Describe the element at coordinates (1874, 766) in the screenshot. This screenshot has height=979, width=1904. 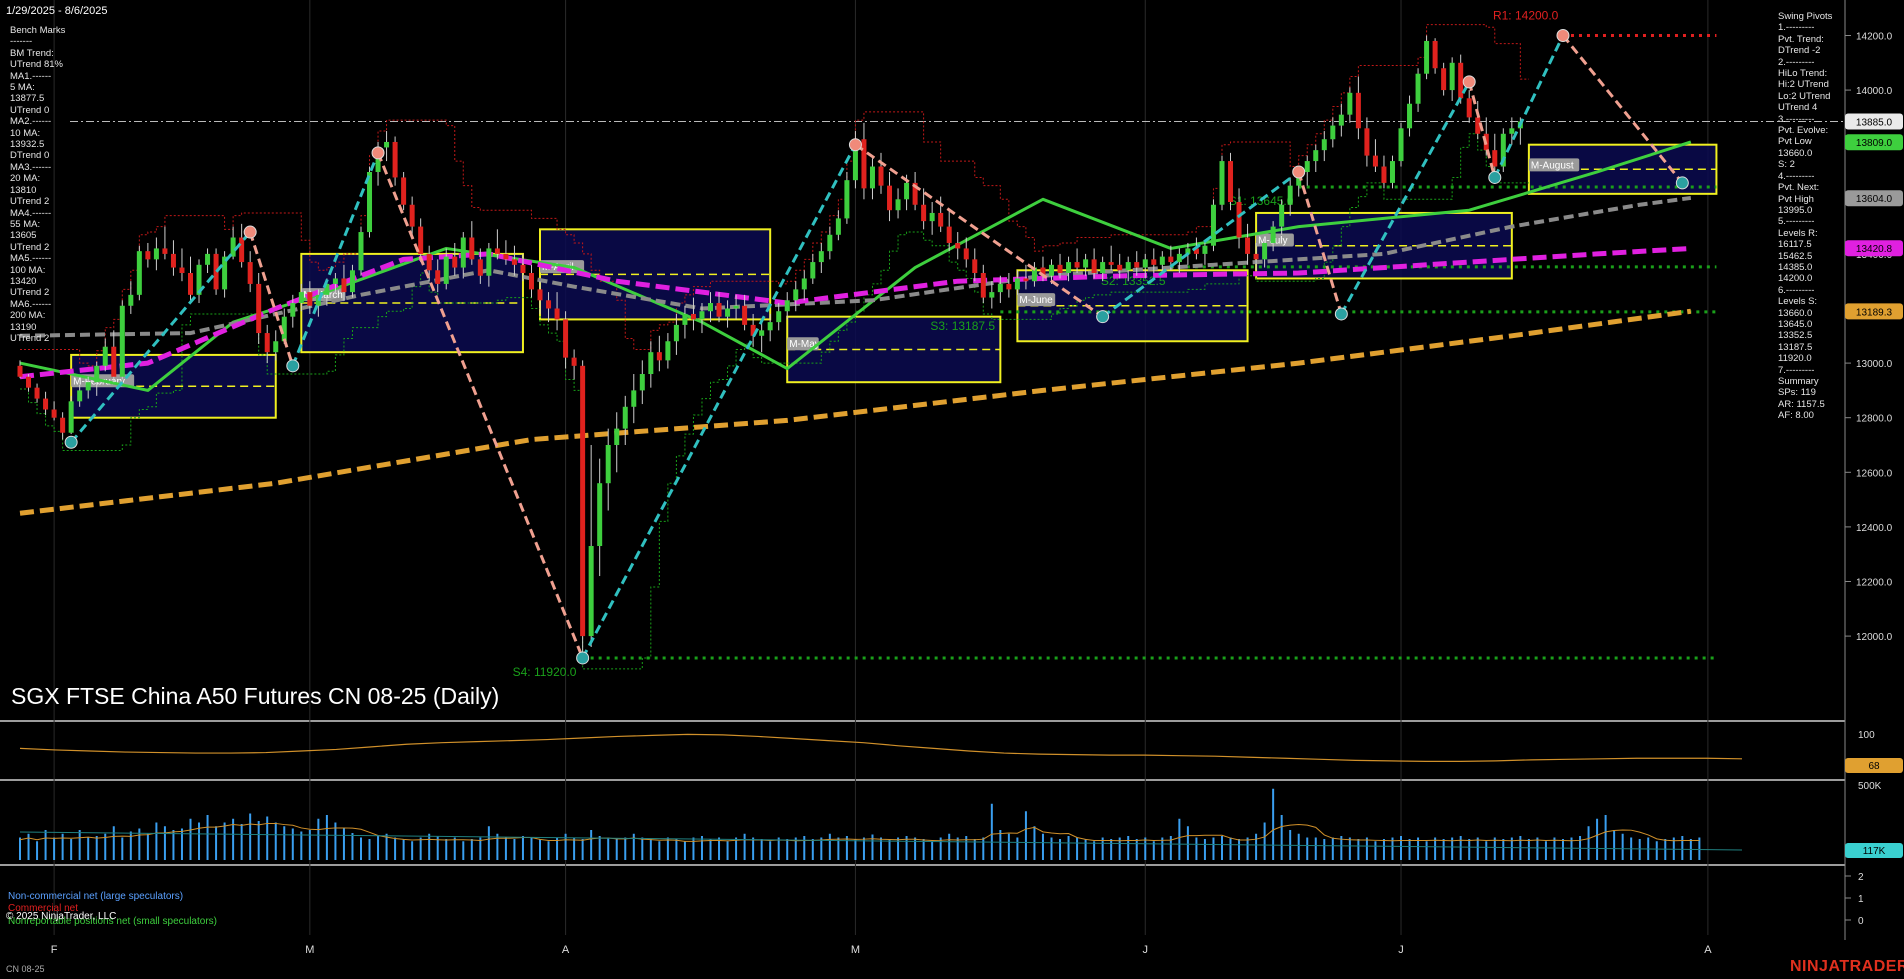
I see `oscillator-value: 68` at that location.